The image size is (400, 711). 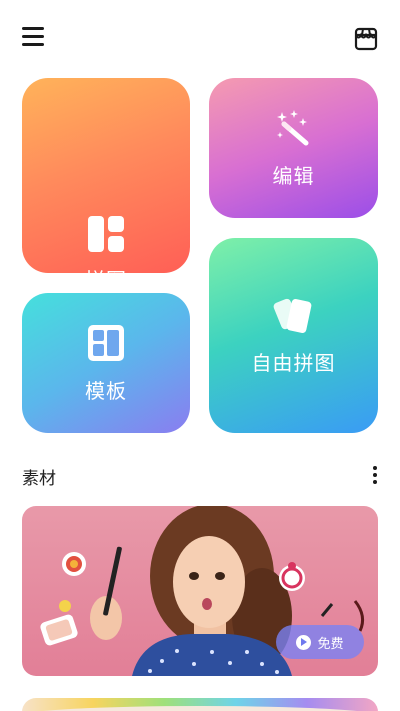 I want to click on free-collage-tile: 自由拼图, so click(x=293, y=335).